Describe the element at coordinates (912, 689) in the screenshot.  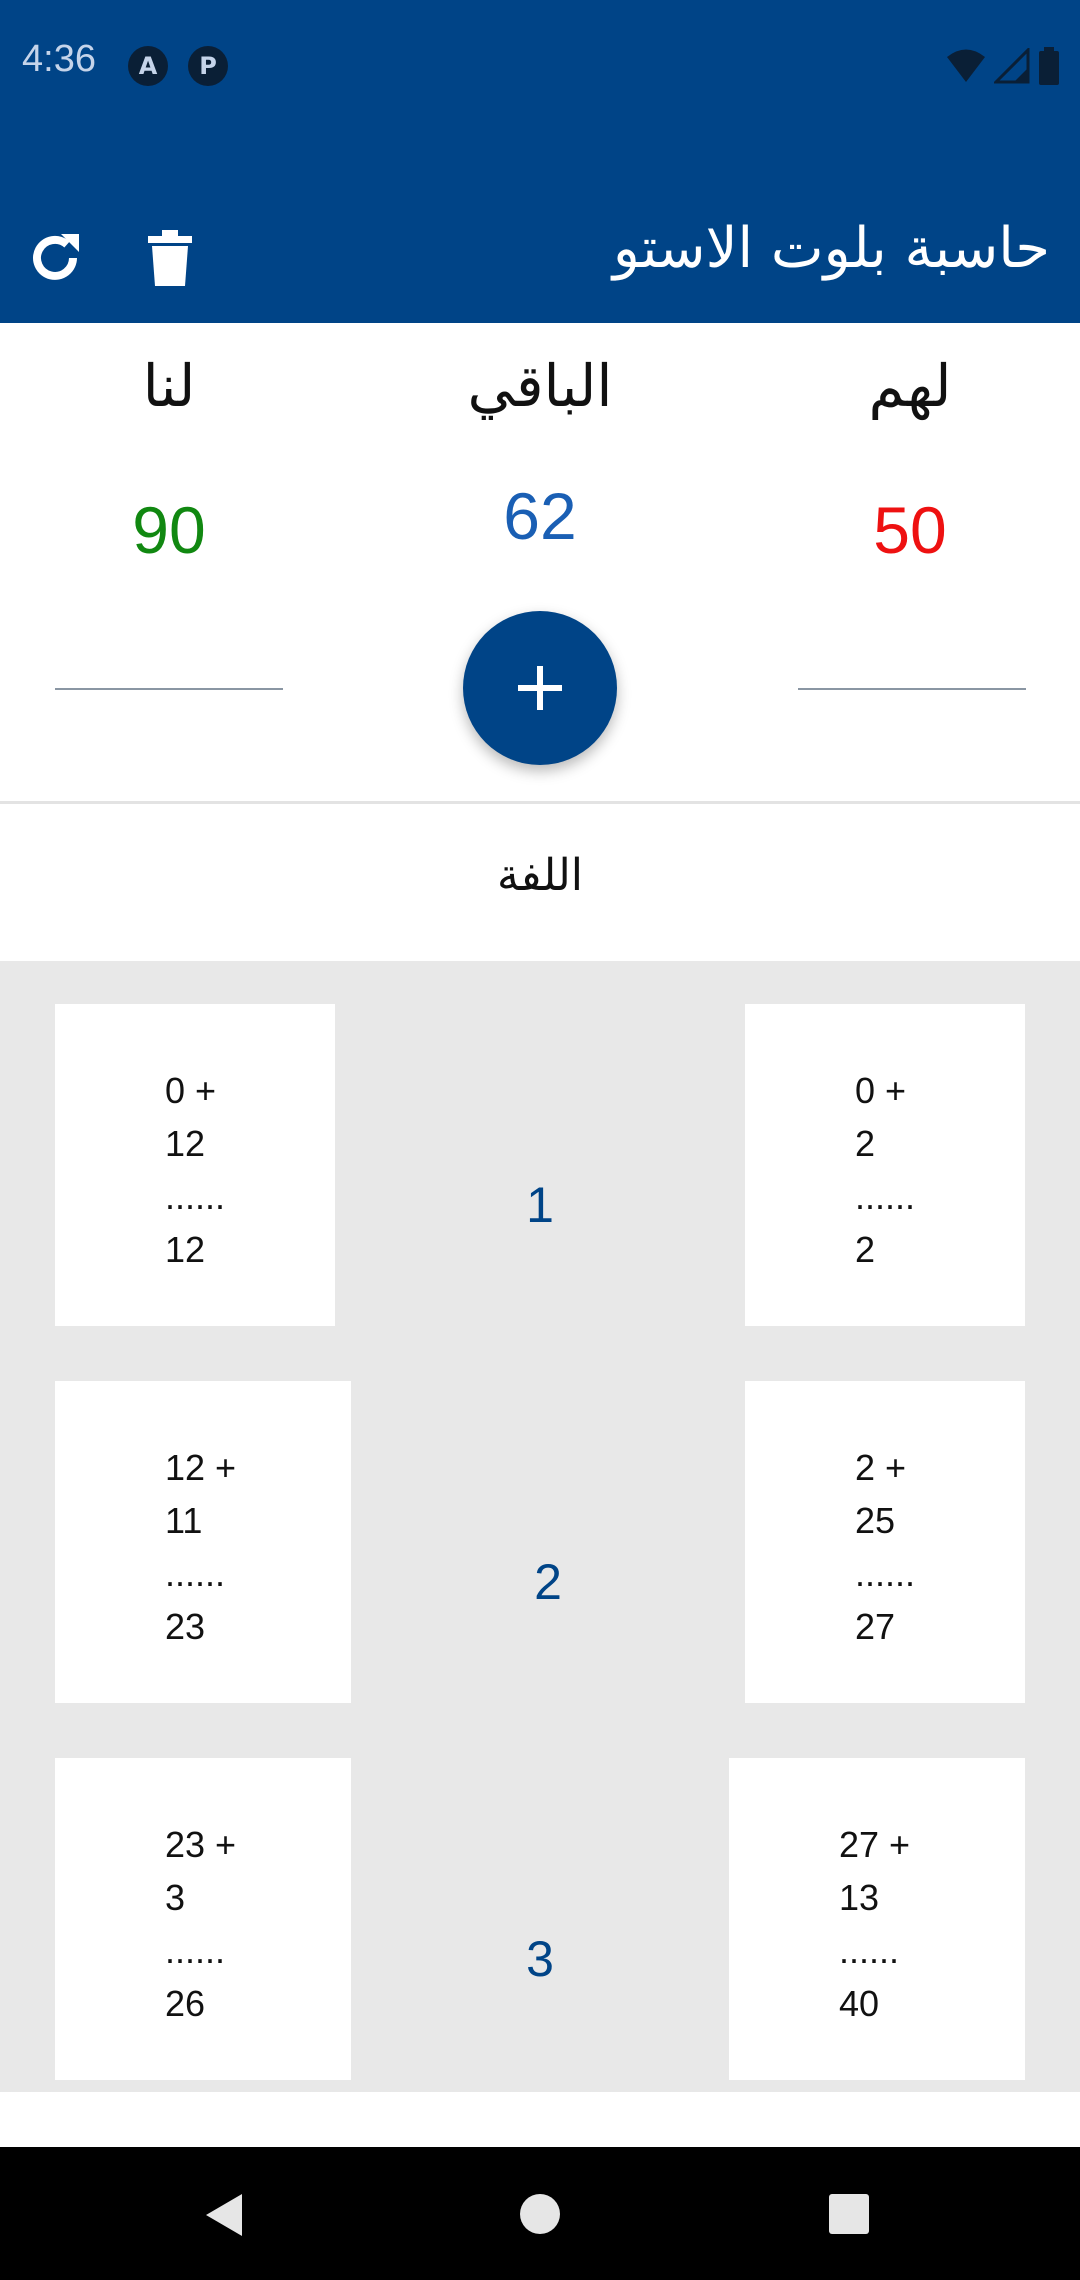
I see `them-points-input` at that location.